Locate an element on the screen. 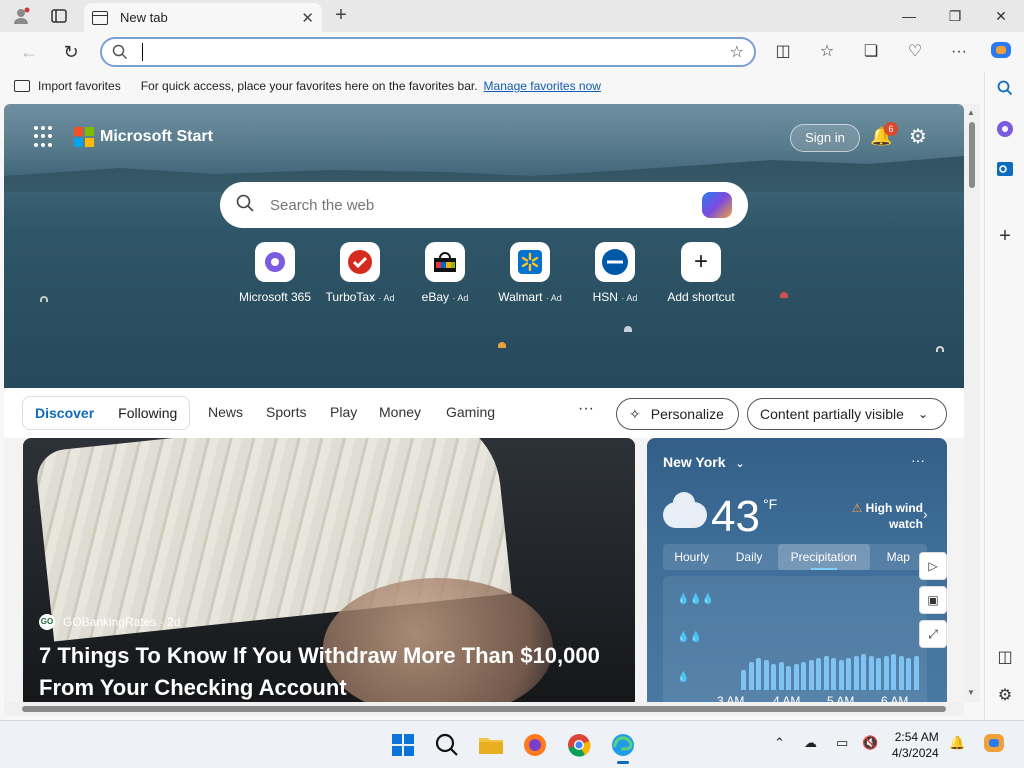  nav-news: News is located at coordinates (225, 412).